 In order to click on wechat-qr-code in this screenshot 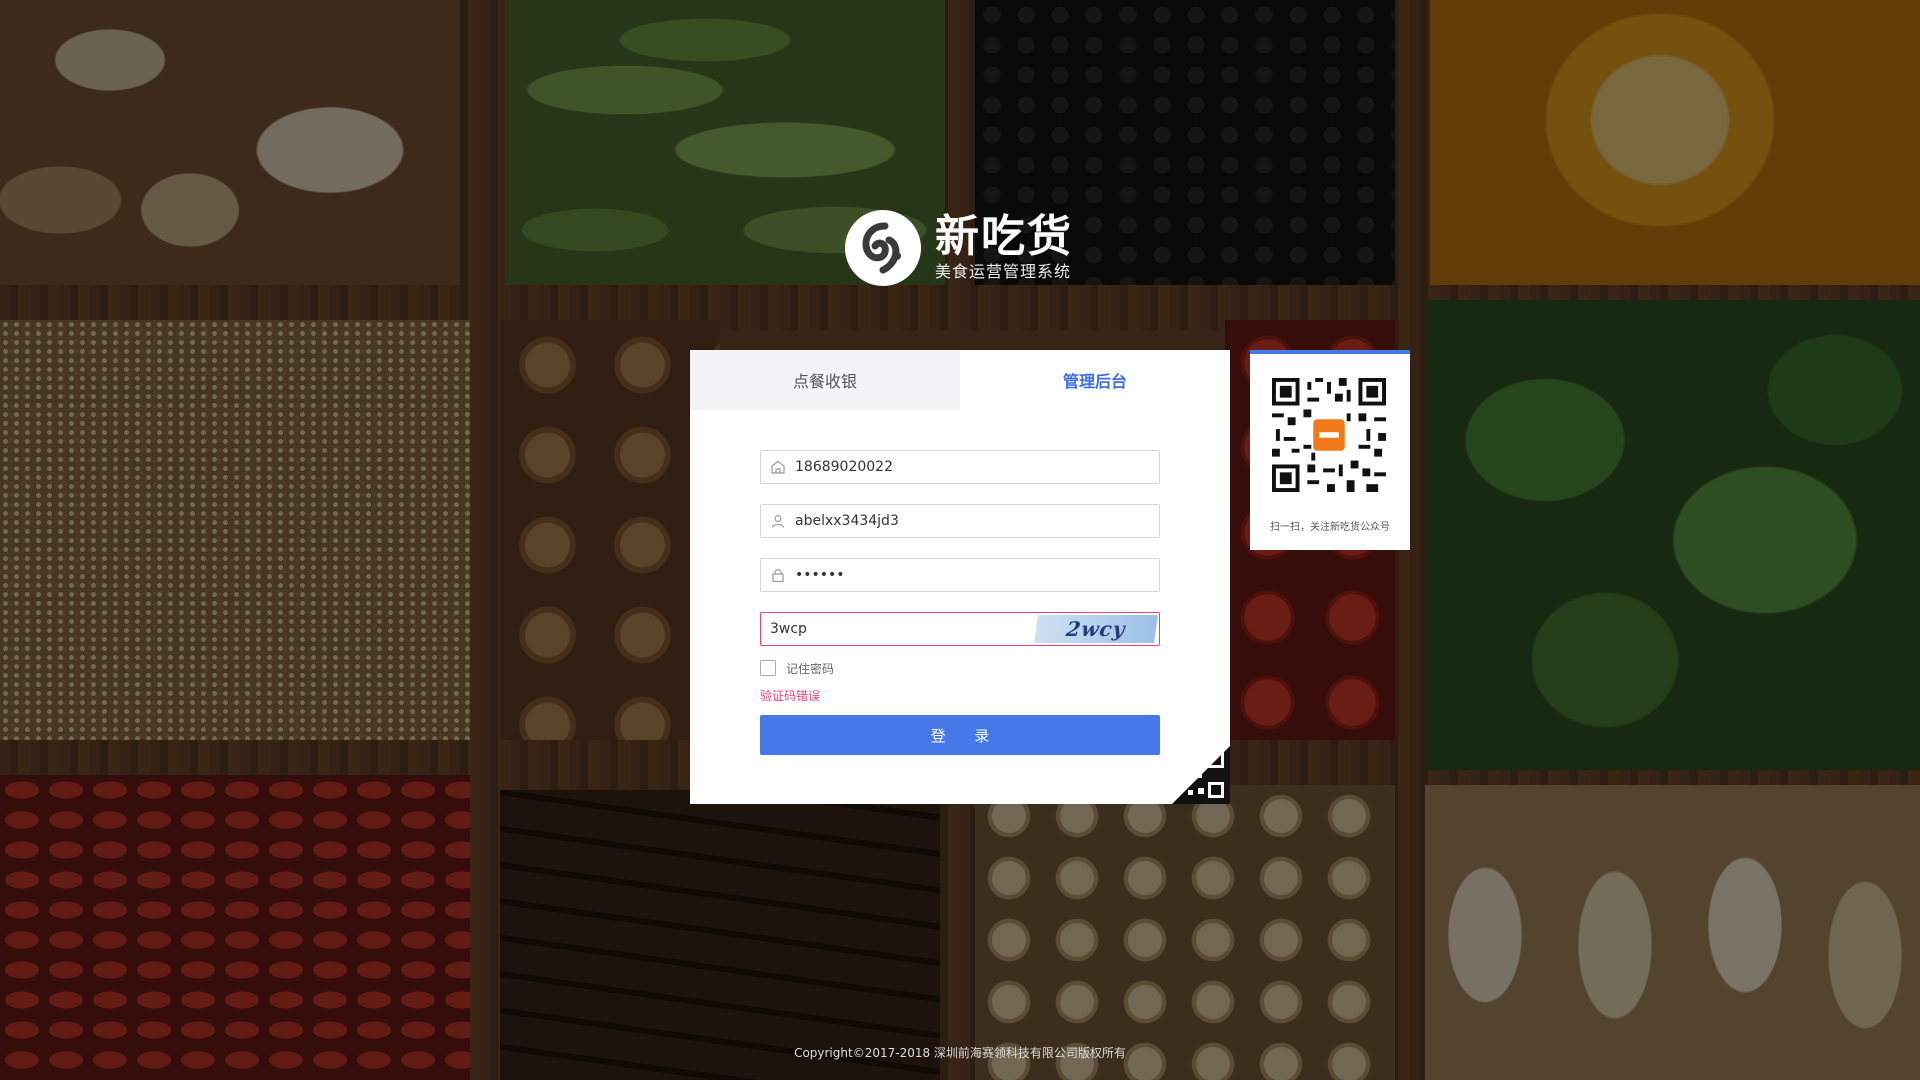, I will do `click(1329, 435)`.